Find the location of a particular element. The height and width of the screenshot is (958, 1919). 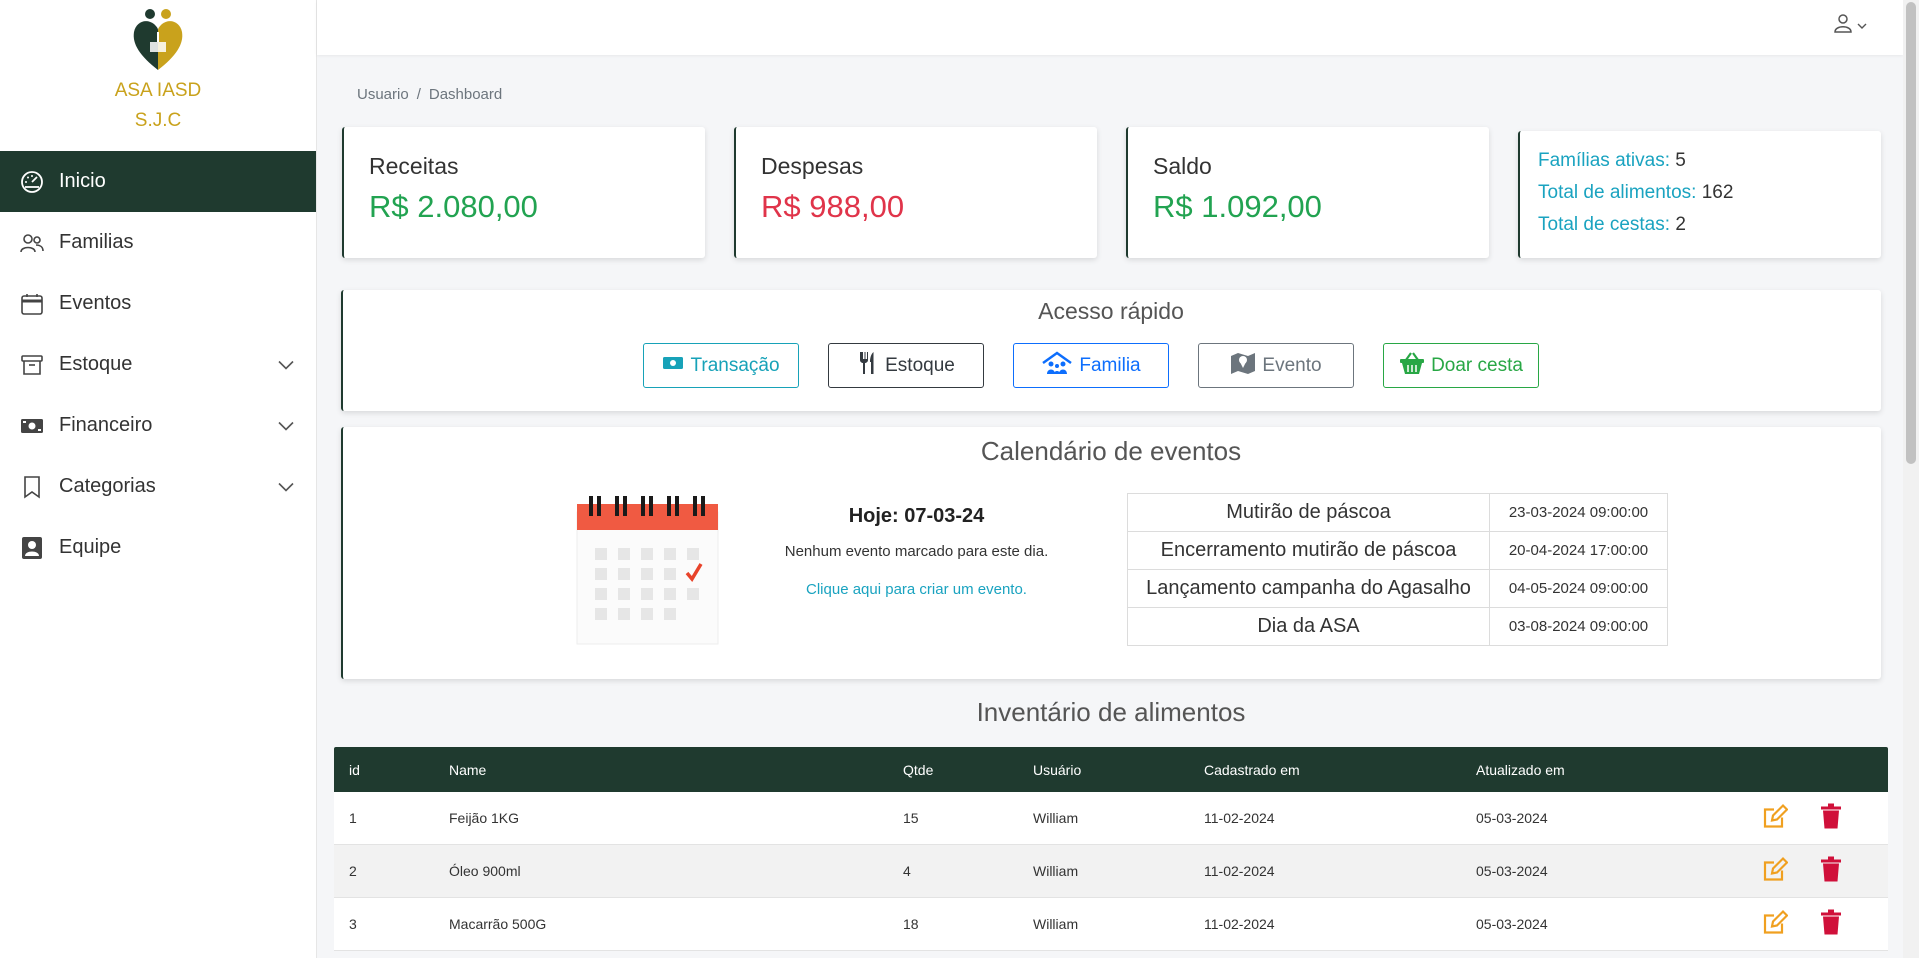

sidebar-item-label: Equipe is located at coordinates (90, 547).